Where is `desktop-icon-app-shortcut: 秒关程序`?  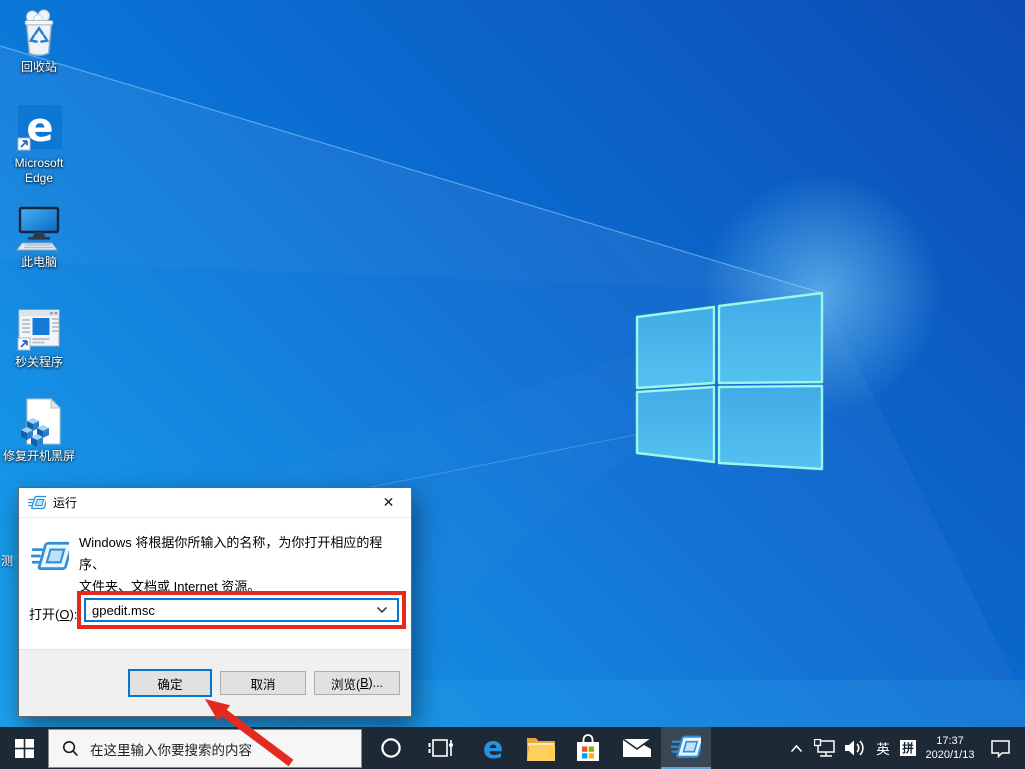 desktop-icon-app-shortcut: 秒关程序 is located at coordinates (39, 337).